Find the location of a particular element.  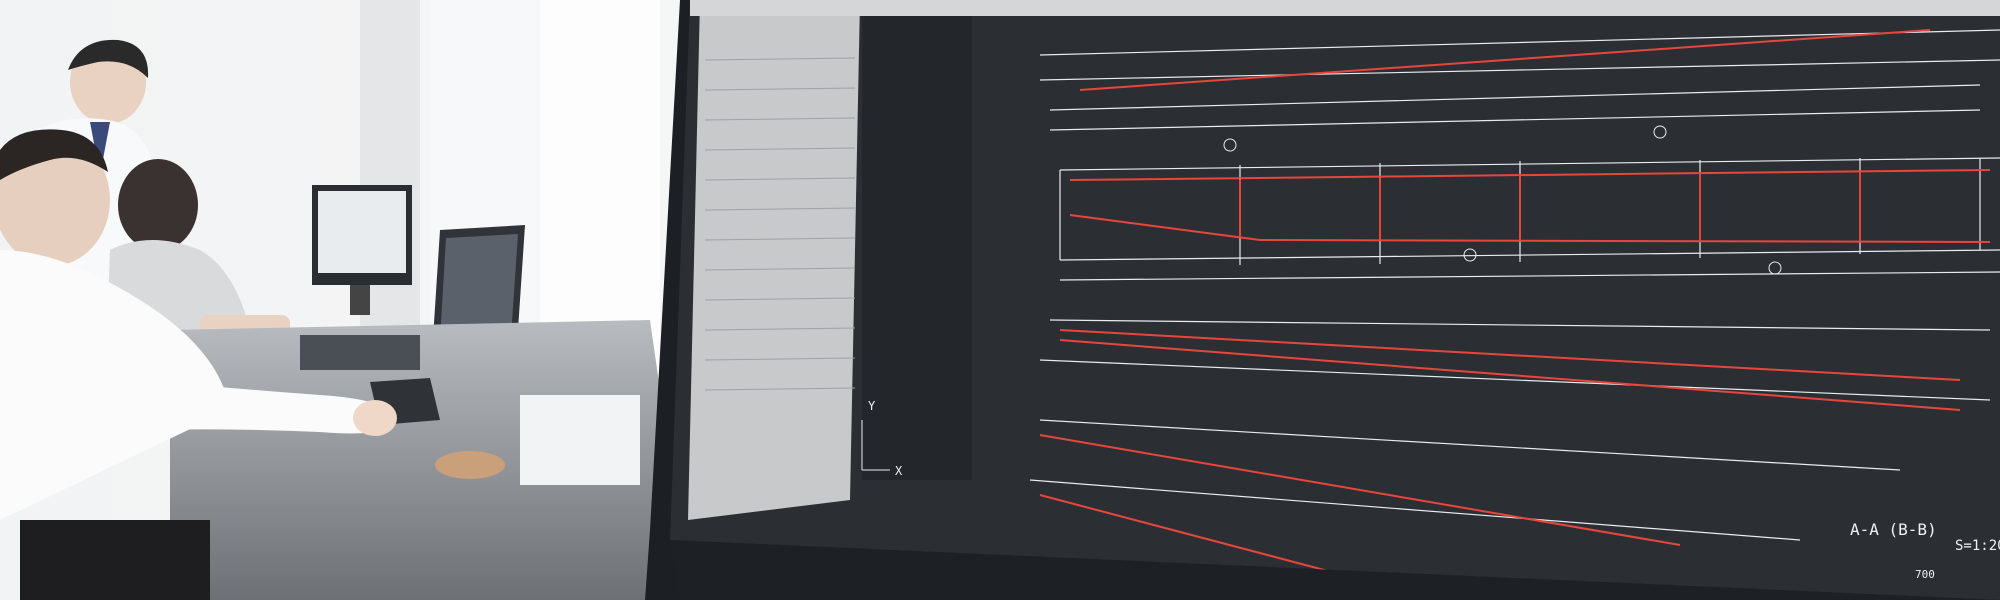

cad-side-panel is located at coordinates (774, 260).